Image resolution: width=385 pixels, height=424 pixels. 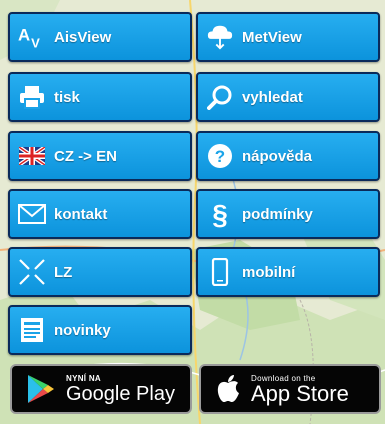 What do you see at coordinates (100, 97) in the screenshot?
I see `tisk-button: tisk` at bounding box center [100, 97].